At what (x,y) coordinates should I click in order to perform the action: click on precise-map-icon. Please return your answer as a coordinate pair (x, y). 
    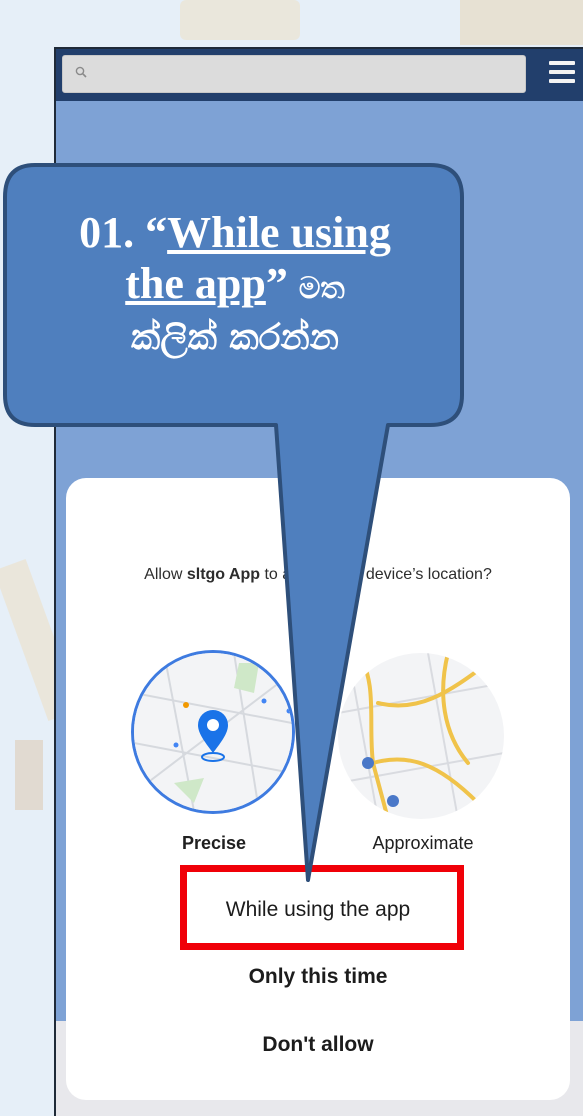
    Looking at the image, I should click on (213, 732).